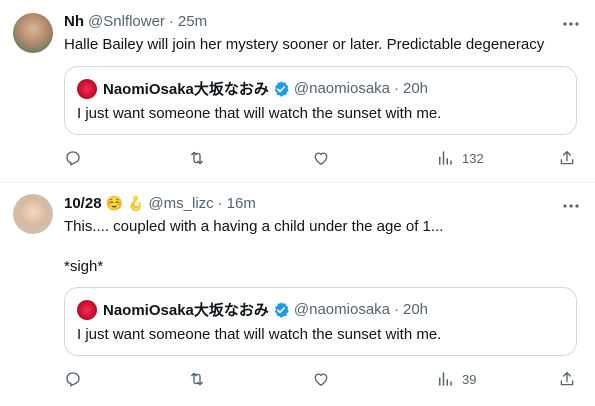  I want to click on author-handle: @Snlflower, so click(126, 21).